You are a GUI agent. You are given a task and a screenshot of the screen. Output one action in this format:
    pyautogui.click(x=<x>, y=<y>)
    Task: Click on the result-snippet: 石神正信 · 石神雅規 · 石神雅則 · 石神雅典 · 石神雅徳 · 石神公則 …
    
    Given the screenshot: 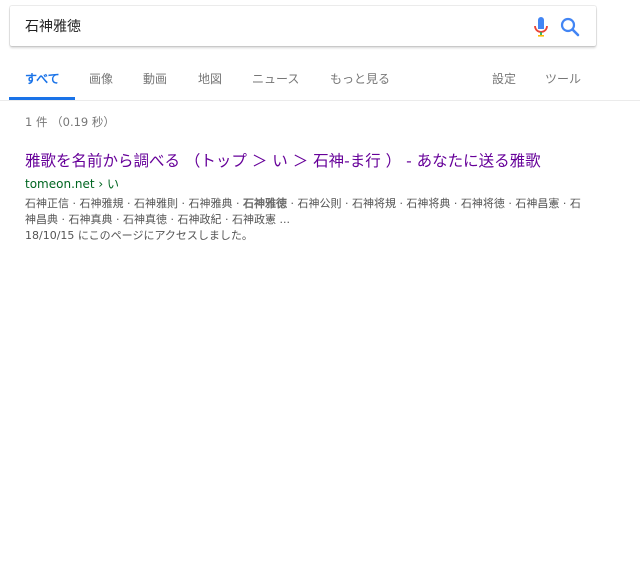 What is the action you would take?
    pyautogui.click(x=303, y=212)
    